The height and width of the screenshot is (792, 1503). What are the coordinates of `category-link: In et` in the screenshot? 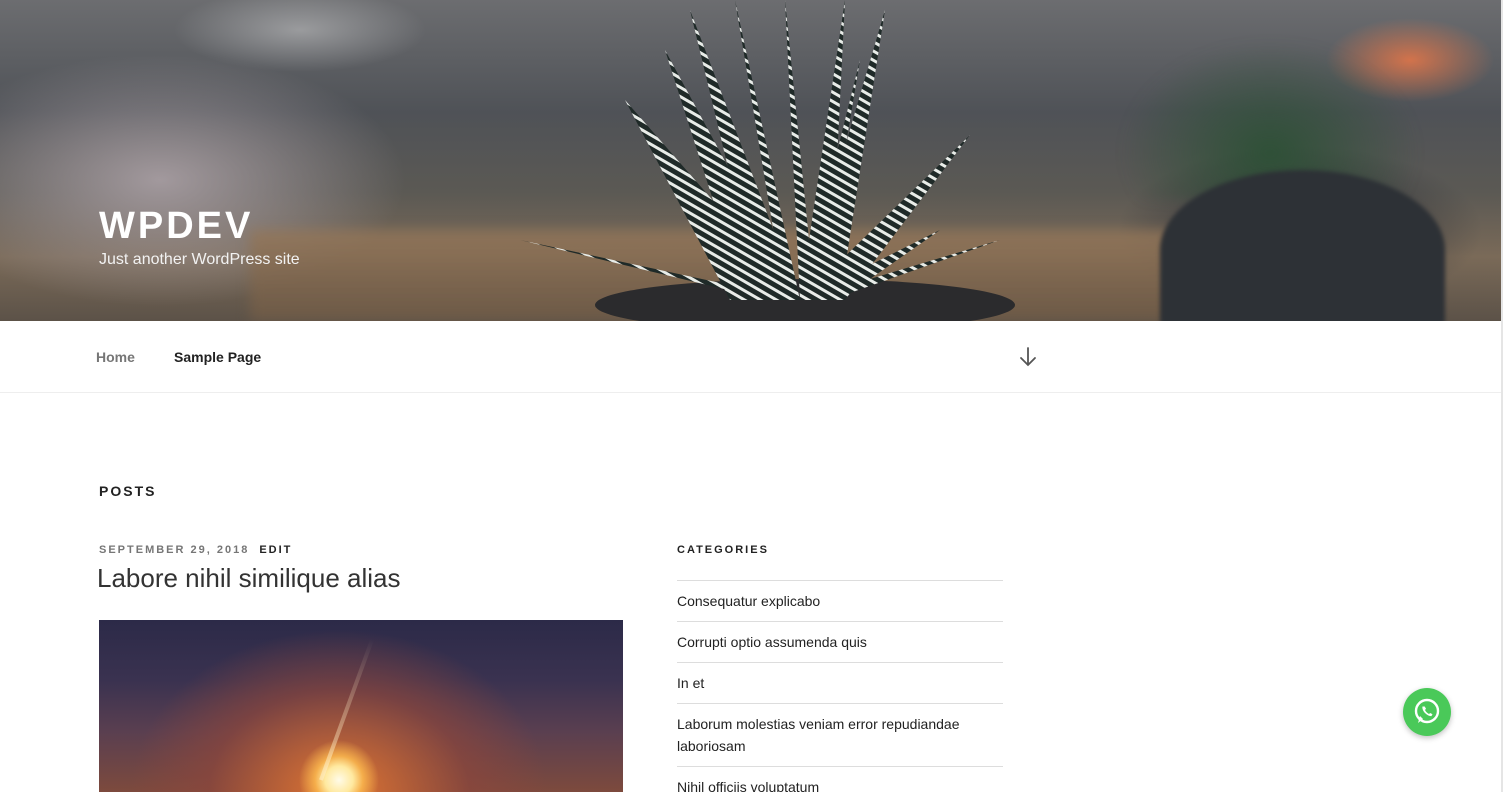 It's located at (690, 683).